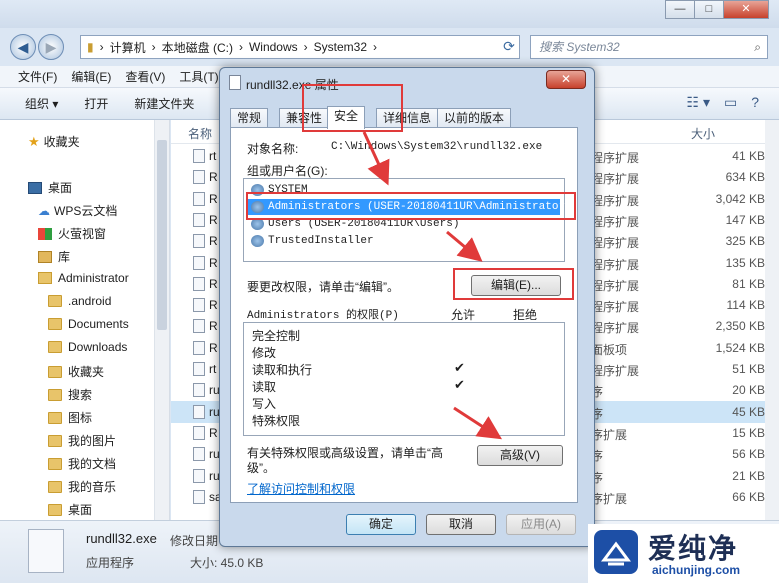 This screenshot has height=583, width=779. What do you see at coordinates (693, 548) in the screenshot?
I see `brand-name: 爱纯净` at bounding box center [693, 548].